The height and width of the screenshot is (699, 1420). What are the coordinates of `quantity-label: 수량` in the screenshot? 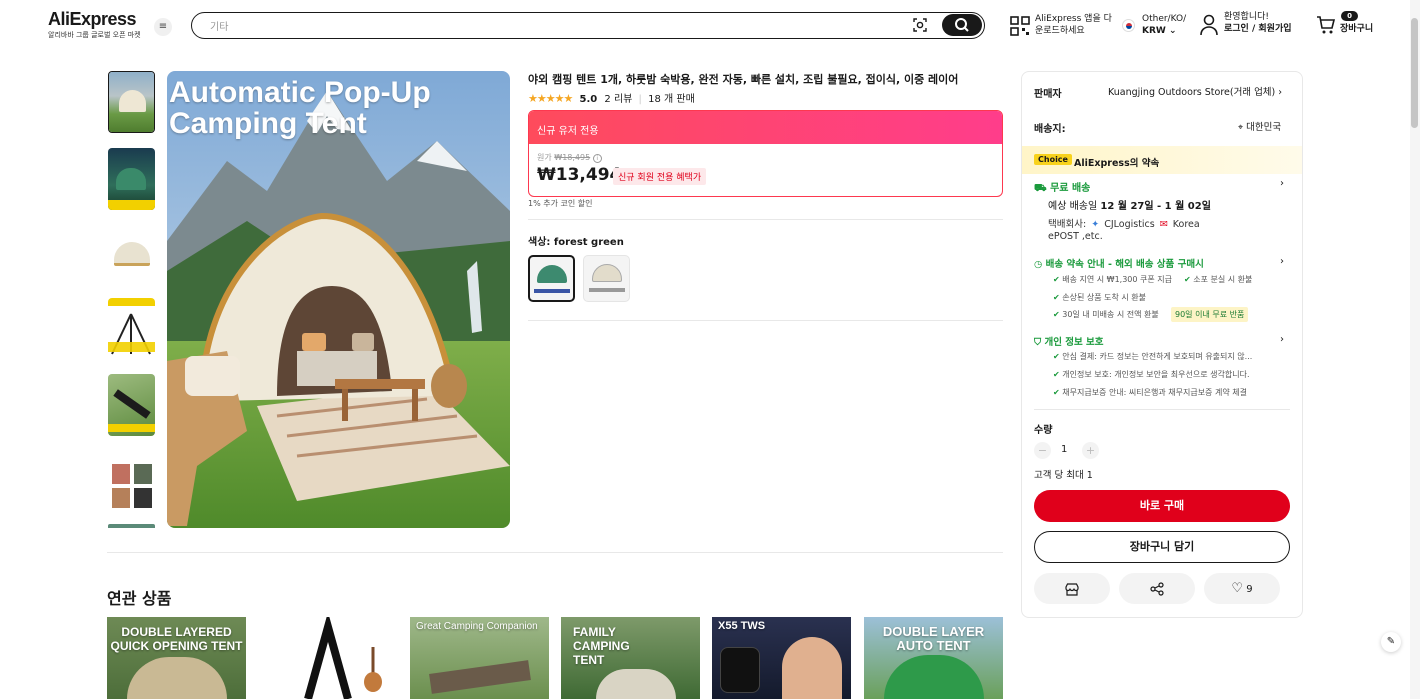 It's located at (1043, 430).